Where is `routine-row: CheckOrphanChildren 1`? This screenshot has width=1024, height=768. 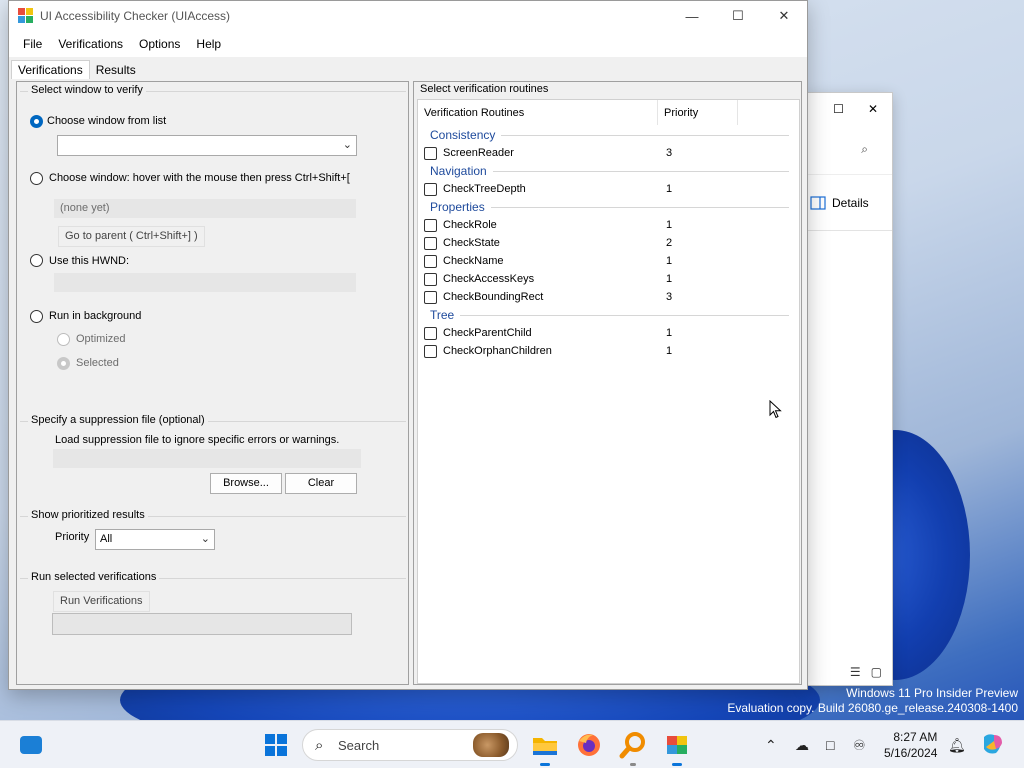 routine-row: CheckOrphanChildren 1 is located at coordinates (608, 351).